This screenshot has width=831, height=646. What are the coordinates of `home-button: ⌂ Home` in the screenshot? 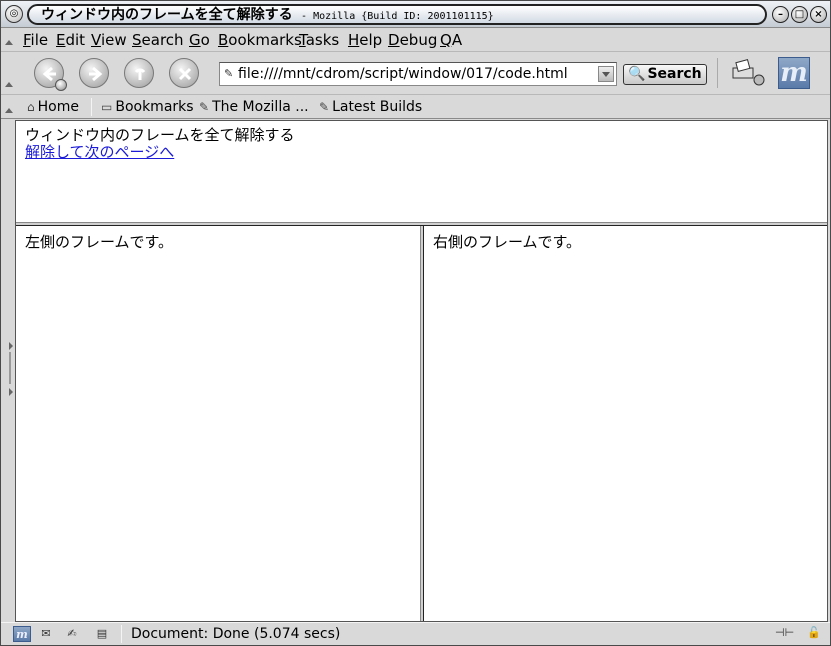 It's located at (53, 107).